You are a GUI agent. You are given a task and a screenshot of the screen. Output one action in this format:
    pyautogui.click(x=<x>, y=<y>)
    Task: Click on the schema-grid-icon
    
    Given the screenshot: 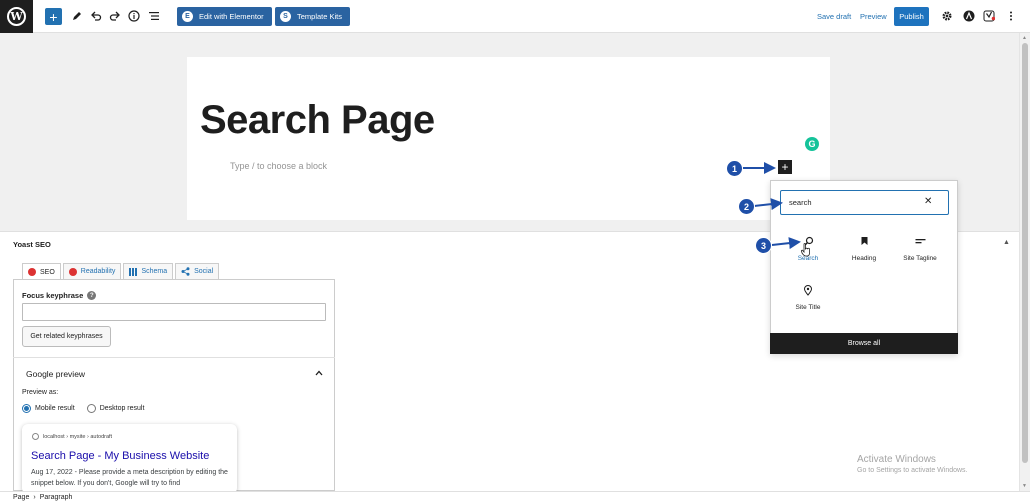 What is the action you would take?
    pyautogui.click(x=133, y=271)
    